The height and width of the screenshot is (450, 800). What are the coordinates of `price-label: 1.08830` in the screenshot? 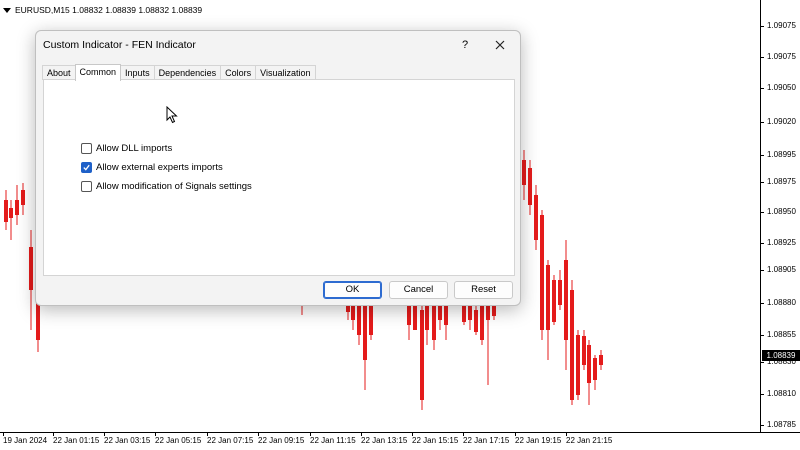 It's located at (781, 361).